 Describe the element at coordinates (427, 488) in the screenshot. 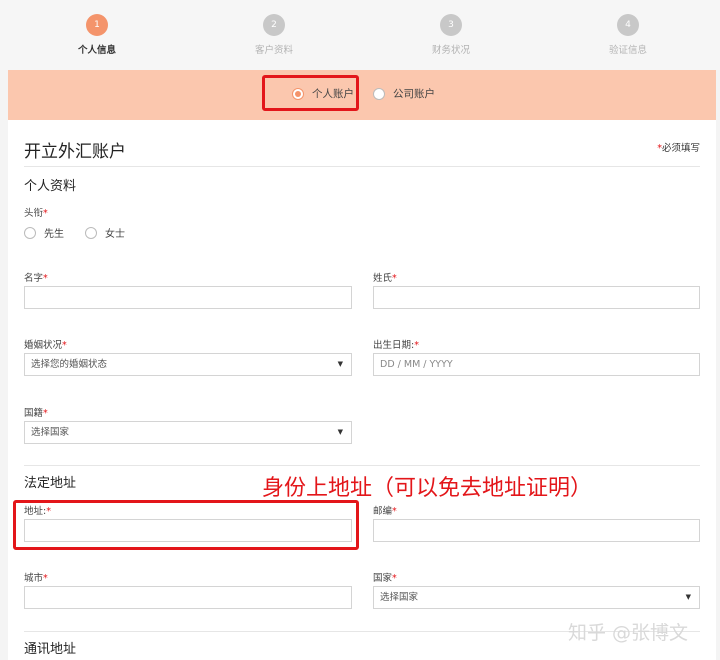

I see `annotation-id-address: 身份上地址（可以免去地址证明）` at that location.